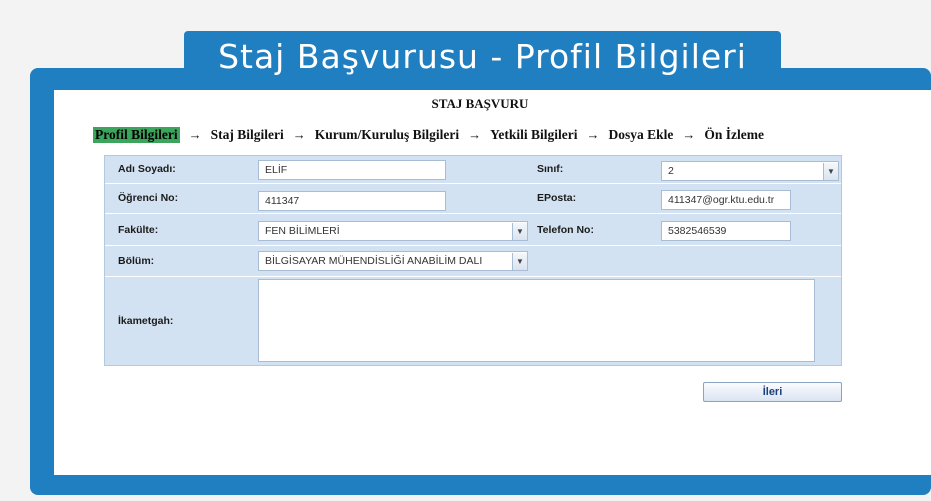 This screenshot has width=931, height=501. I want to click on class-select: 2 ▼, so click(750, 171).